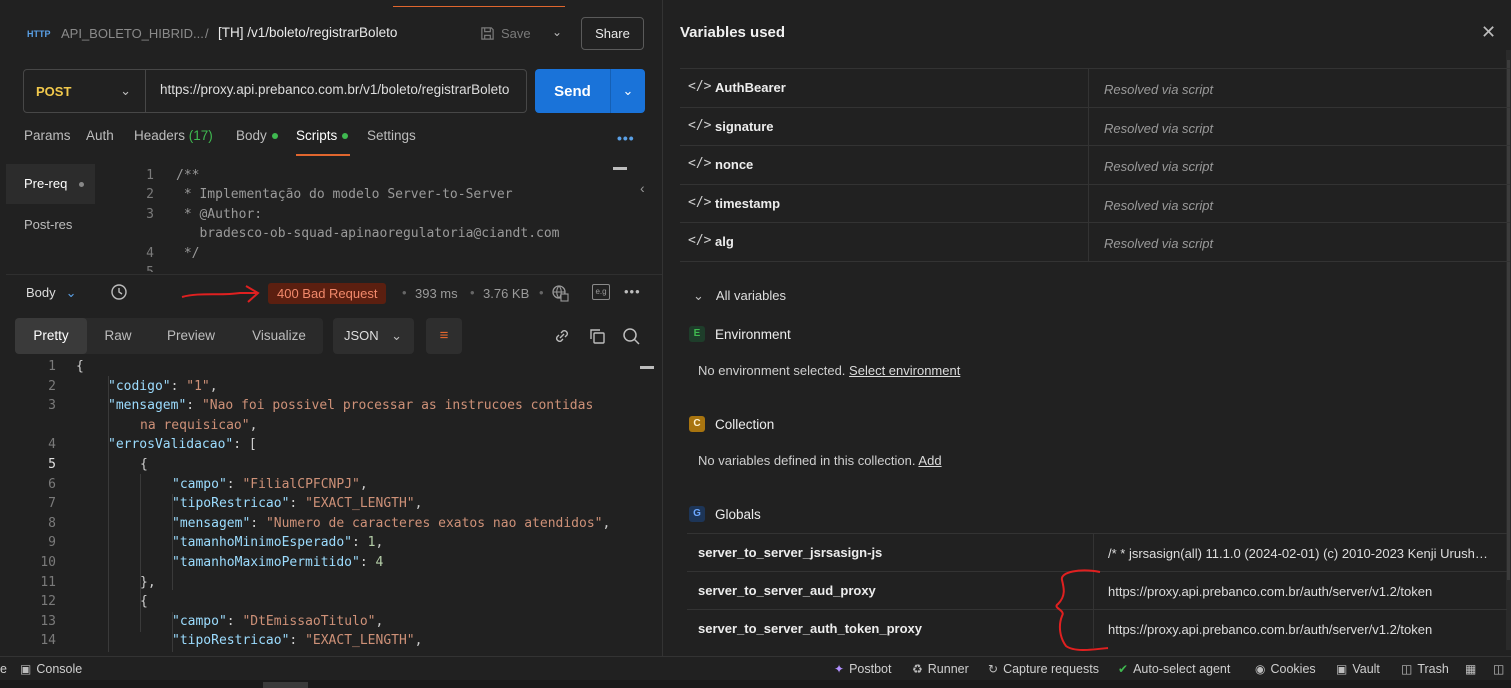 This screenshot has width=1511, height=688. What do you see at coordinates (1498, 669) in the screenshot?
I see `help-icon: ◫` at bounding box center [1498, 669].